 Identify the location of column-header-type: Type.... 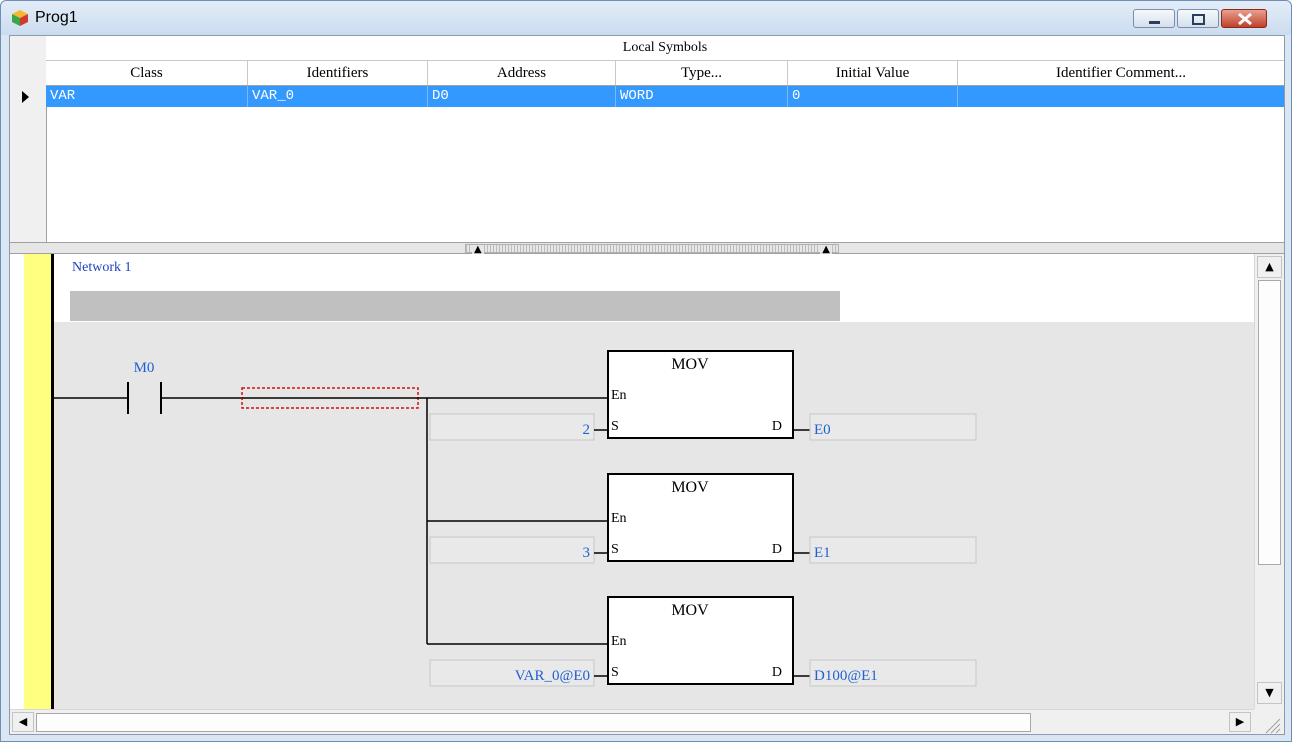
(702, 73).